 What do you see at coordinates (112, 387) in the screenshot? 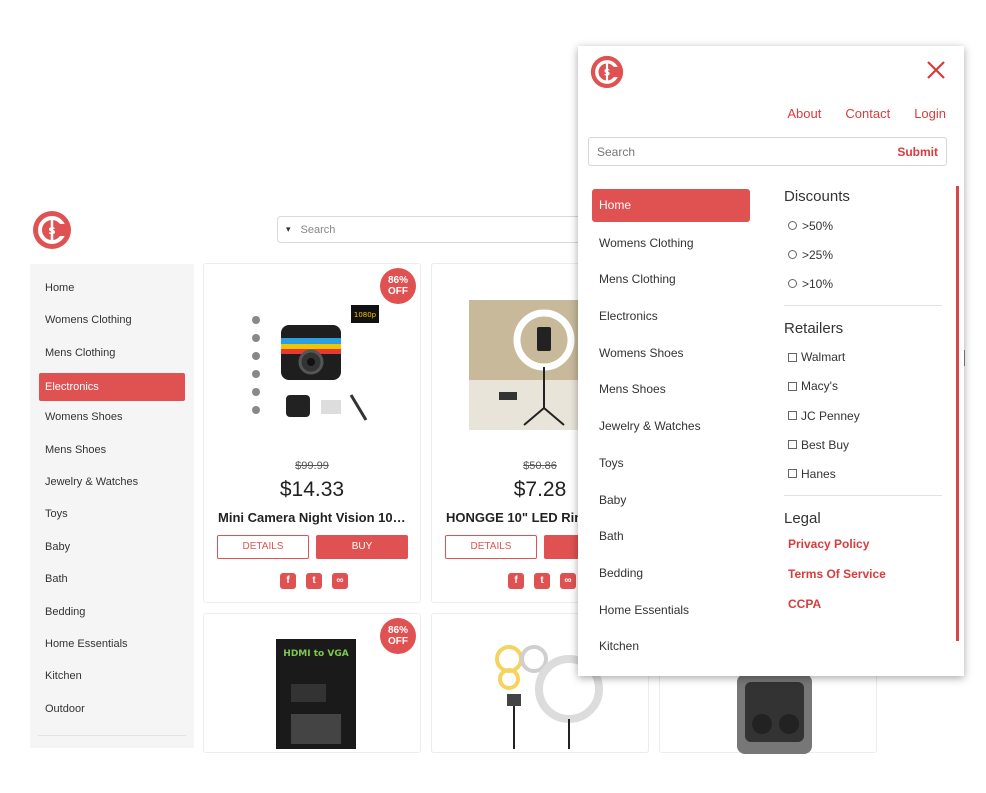
I see `sidebar-item-electronics: Electronics` at bounding box center [112, 387].